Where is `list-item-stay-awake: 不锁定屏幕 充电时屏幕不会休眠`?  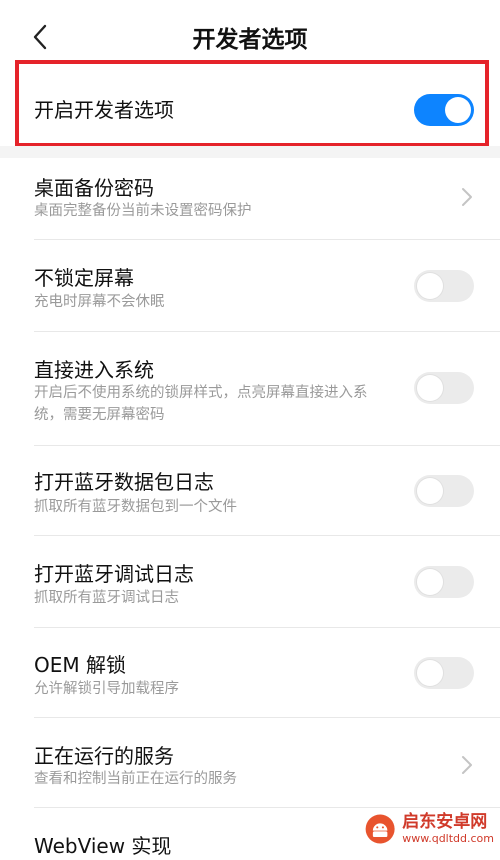 list-item-stay-awake: 不锁定屏幕 充电时屏幕不会休眠 is located at coordinates (250, 286).